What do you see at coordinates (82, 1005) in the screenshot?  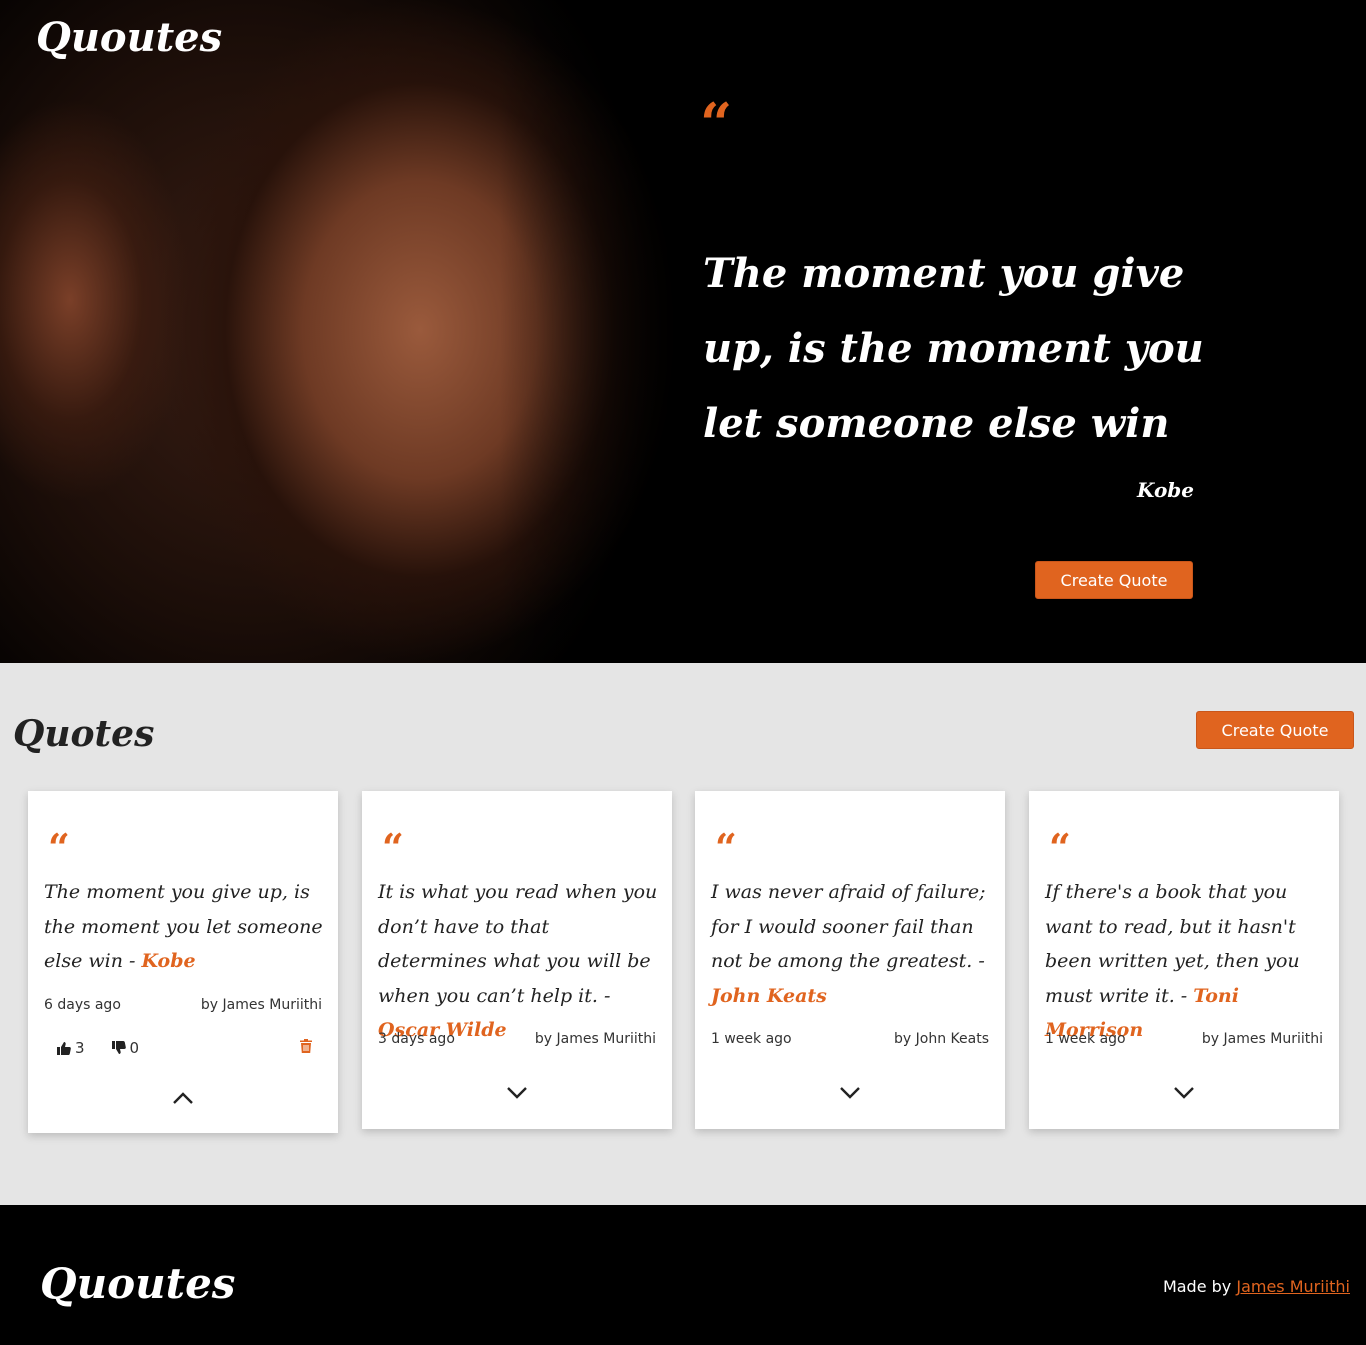 I see `quote-time: 6 days ago` at bounding box center [82, 1005].